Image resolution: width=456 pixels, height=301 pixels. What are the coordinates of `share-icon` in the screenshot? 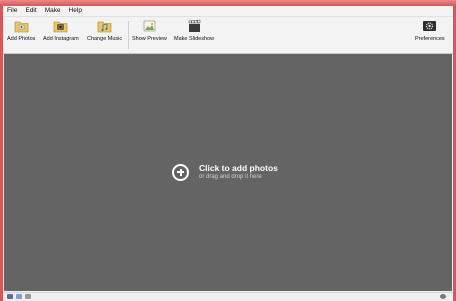 It's located at (28, 296).